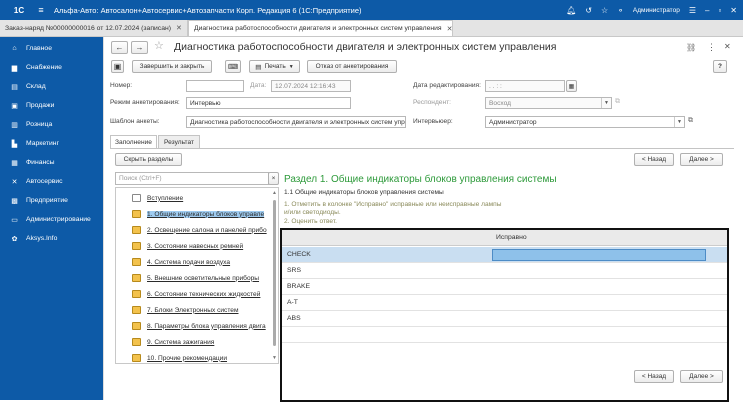 This screenshot has width=743, height=402. I want to click on mode-field: Интервью, so click(268, 103).